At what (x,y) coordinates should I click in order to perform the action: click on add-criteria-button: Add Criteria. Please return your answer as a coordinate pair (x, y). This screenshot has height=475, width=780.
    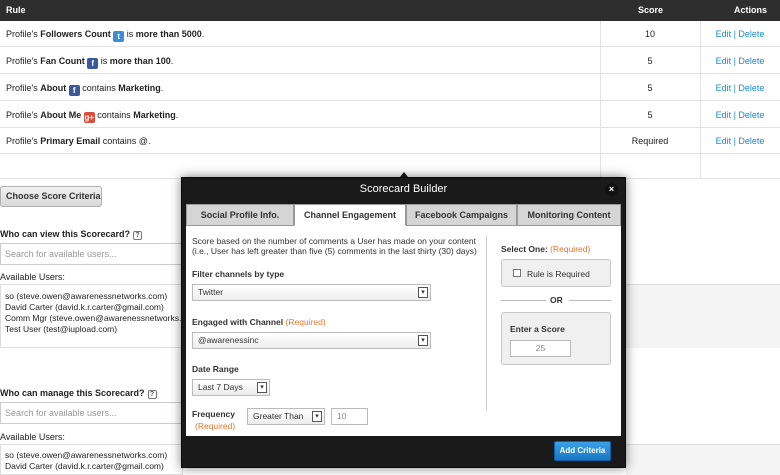
    Looking at the image, I should click on (582, 451).